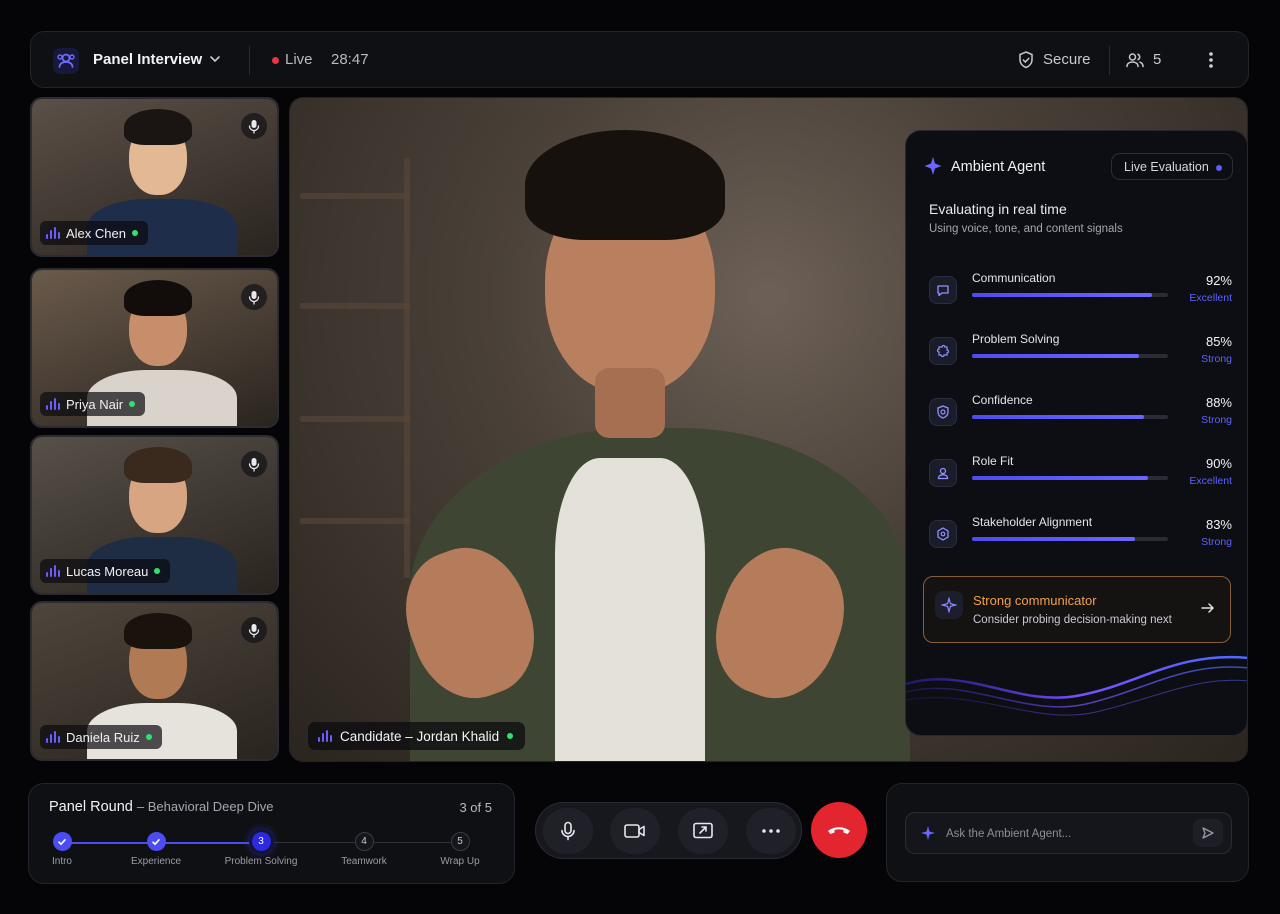  I want to click on round-title: Panel Round – Behavioral Deep Dive, so click(161, 807).